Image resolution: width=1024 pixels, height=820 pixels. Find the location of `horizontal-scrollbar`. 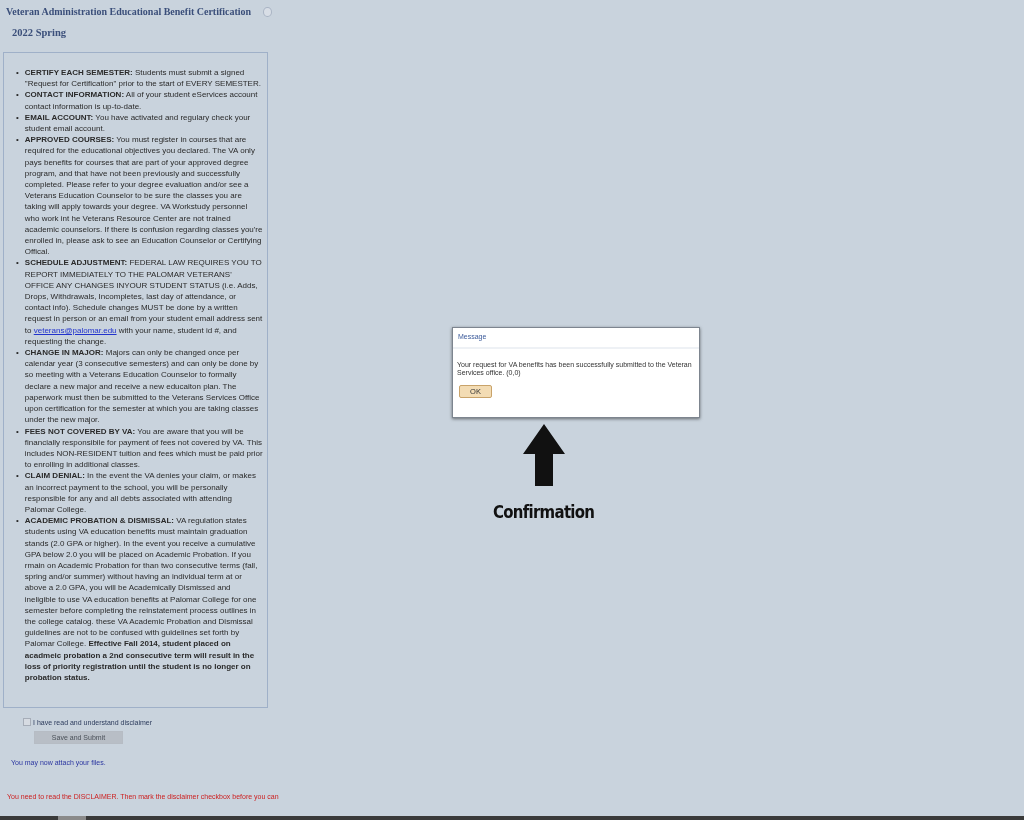

horizontal-scrollbar is located at coordinates (512, 818).